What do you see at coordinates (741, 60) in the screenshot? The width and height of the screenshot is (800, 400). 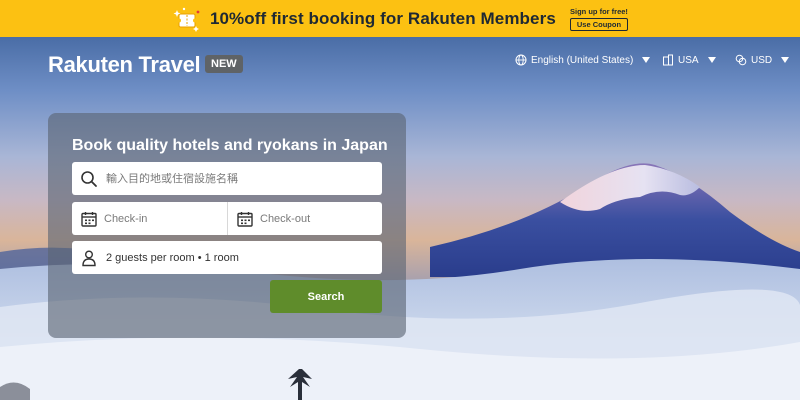 I see `currency-icon` at bounding box center [741, 60].